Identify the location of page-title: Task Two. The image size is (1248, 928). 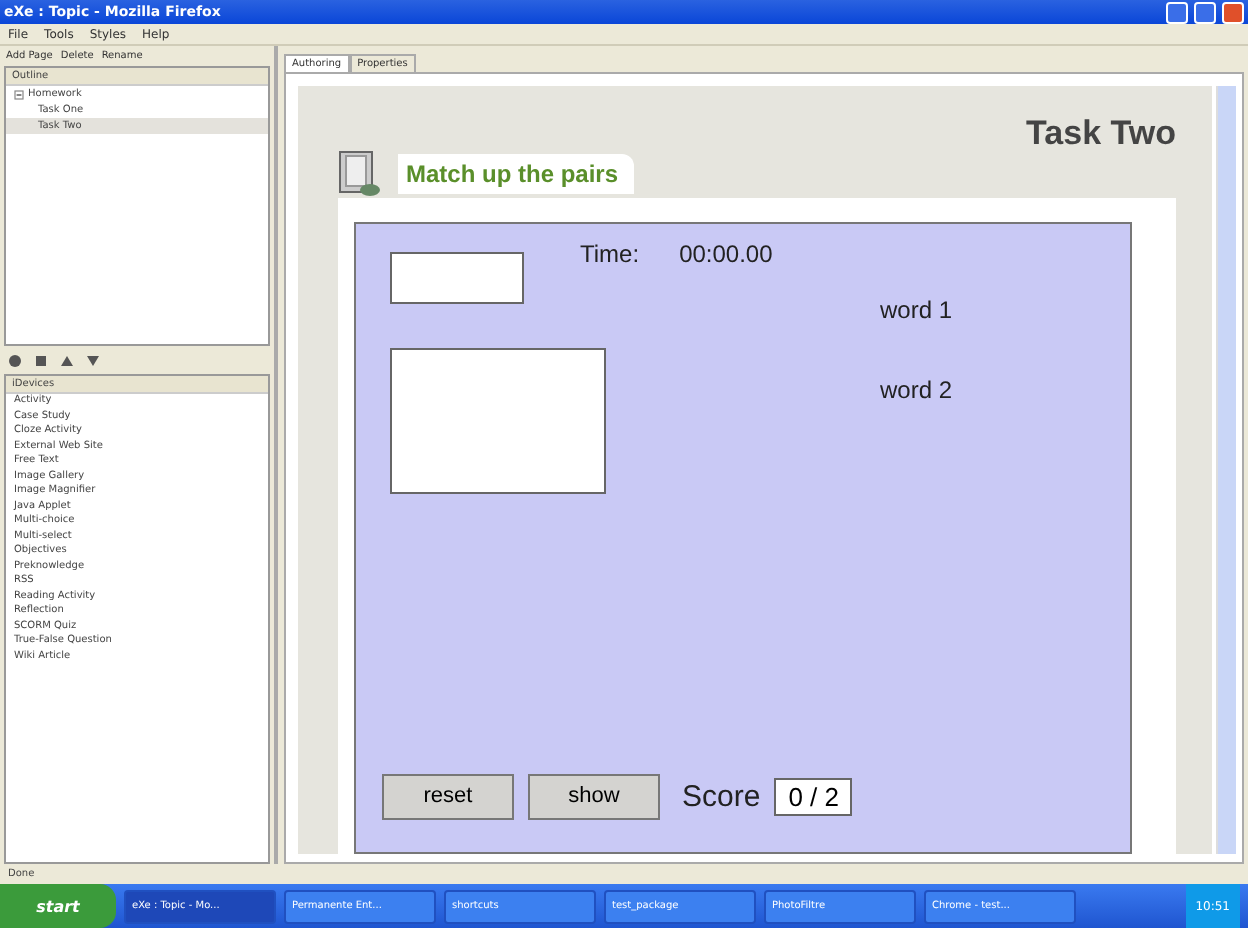
(1101, 134).